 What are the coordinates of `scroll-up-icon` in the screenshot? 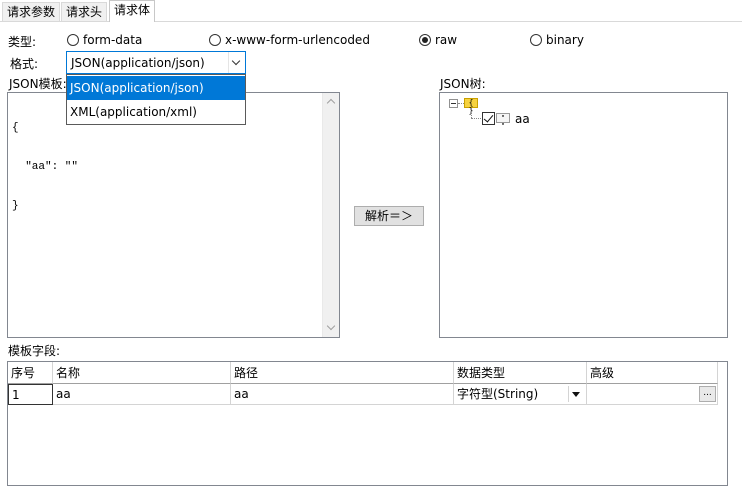 It's located at (331, 101).